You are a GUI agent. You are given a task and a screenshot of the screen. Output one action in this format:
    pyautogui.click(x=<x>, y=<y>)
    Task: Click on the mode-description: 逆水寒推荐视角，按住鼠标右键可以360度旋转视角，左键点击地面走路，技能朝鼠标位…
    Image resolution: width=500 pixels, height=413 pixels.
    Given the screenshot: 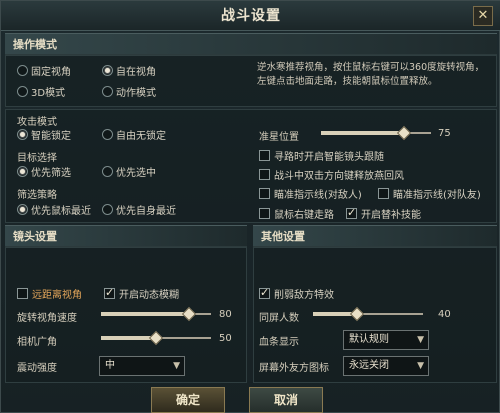 What is the action you would take?
    pyautogui.click(x=371, y=74)
    